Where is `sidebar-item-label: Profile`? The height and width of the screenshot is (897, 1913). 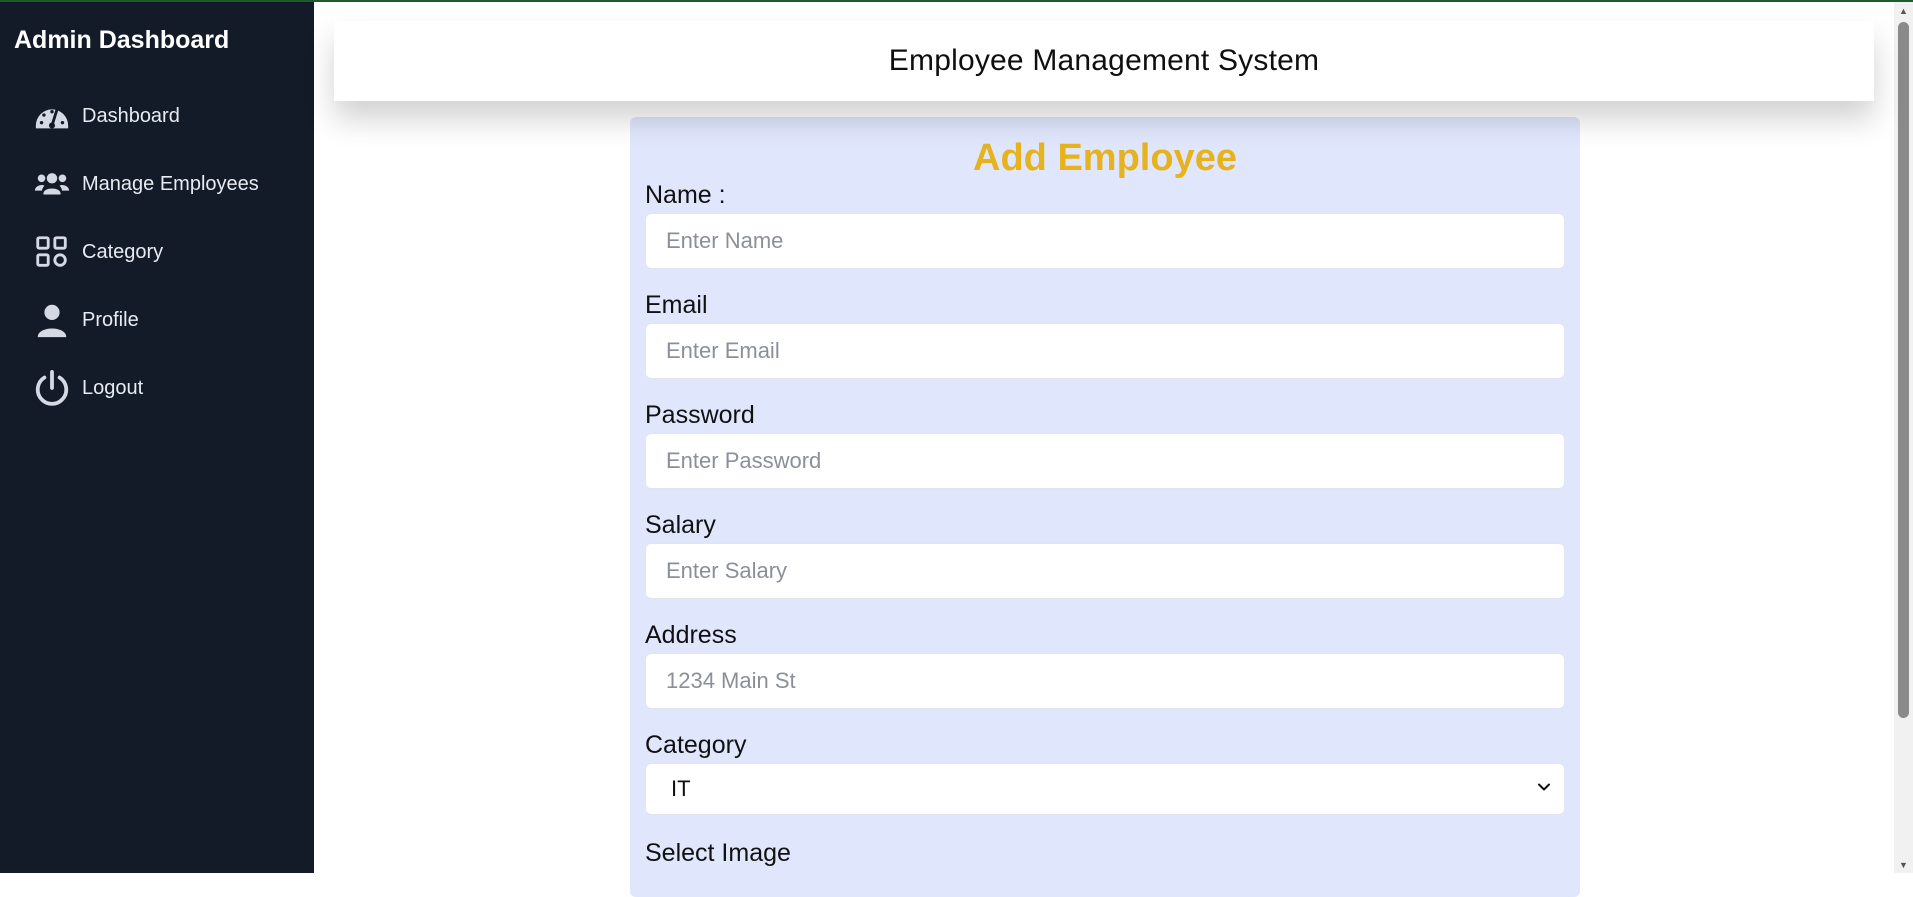 sidebar-item-label: Profile is located at coordinates (110, 319).